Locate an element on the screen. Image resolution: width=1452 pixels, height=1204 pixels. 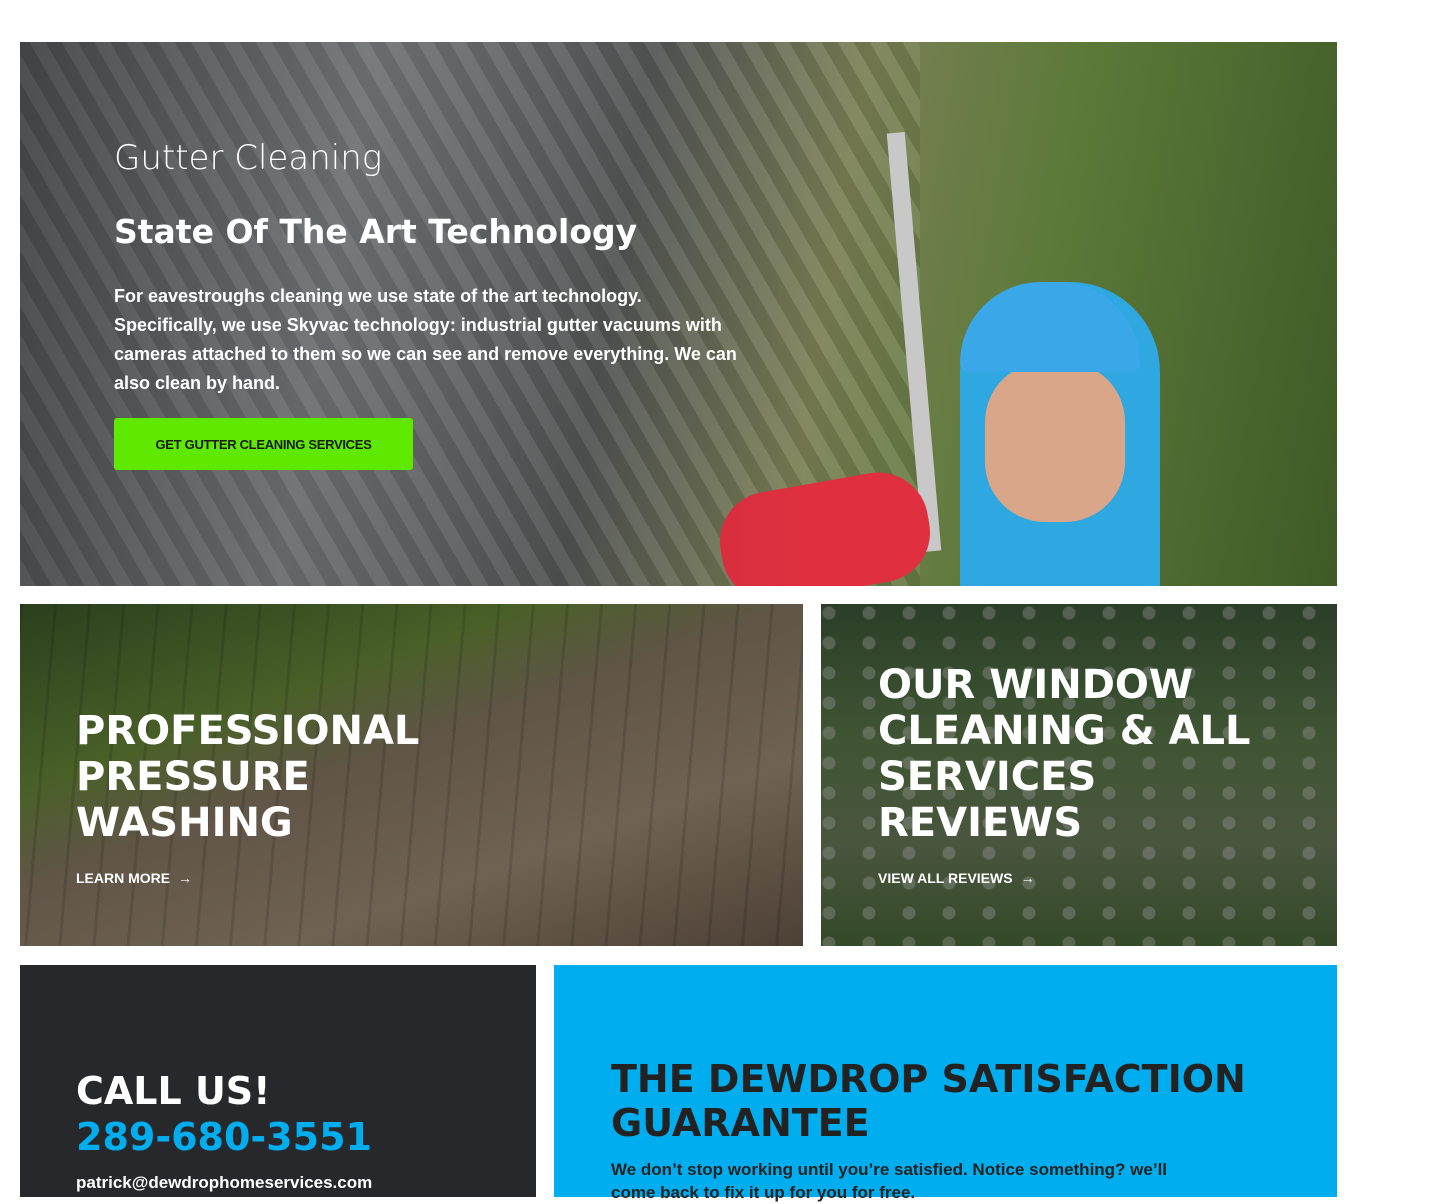
hero-title: State Of The Art Technology is located at coordinates (376, 231).